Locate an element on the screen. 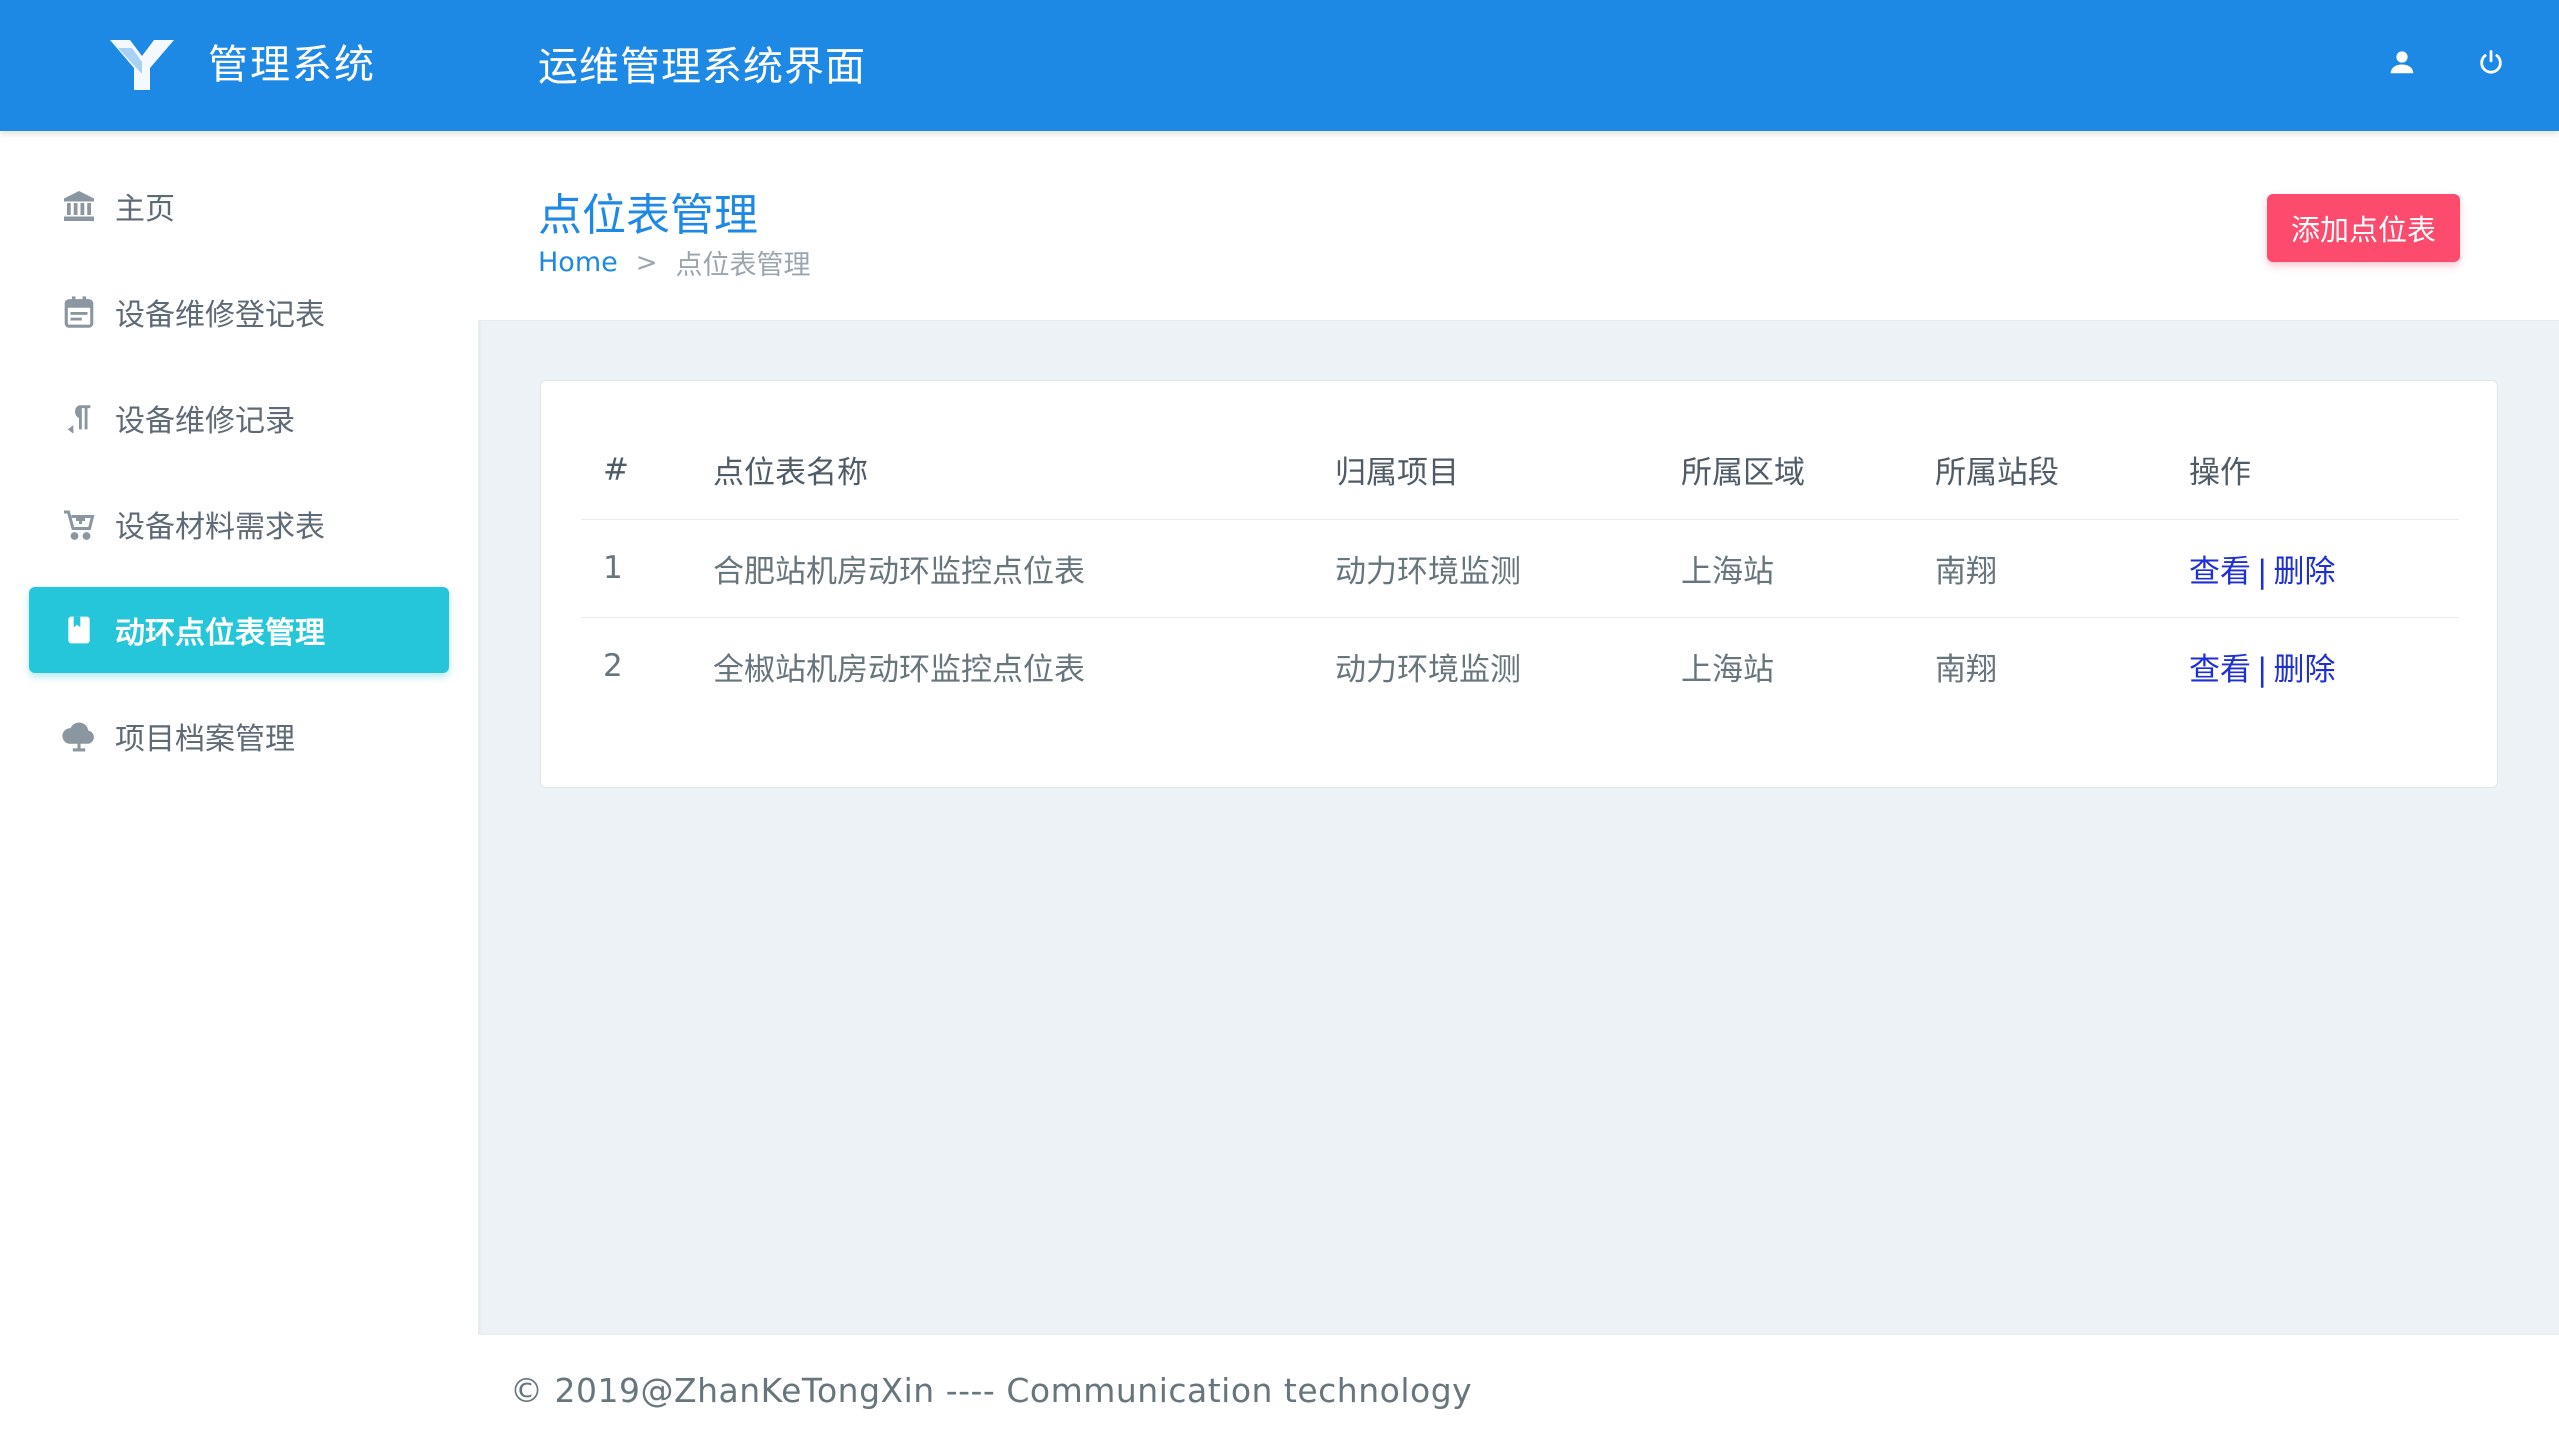  table-header-row: # 点位表名称 归属项目 所属区域 所属站段 操作 is located at coordinates (1520, 470).